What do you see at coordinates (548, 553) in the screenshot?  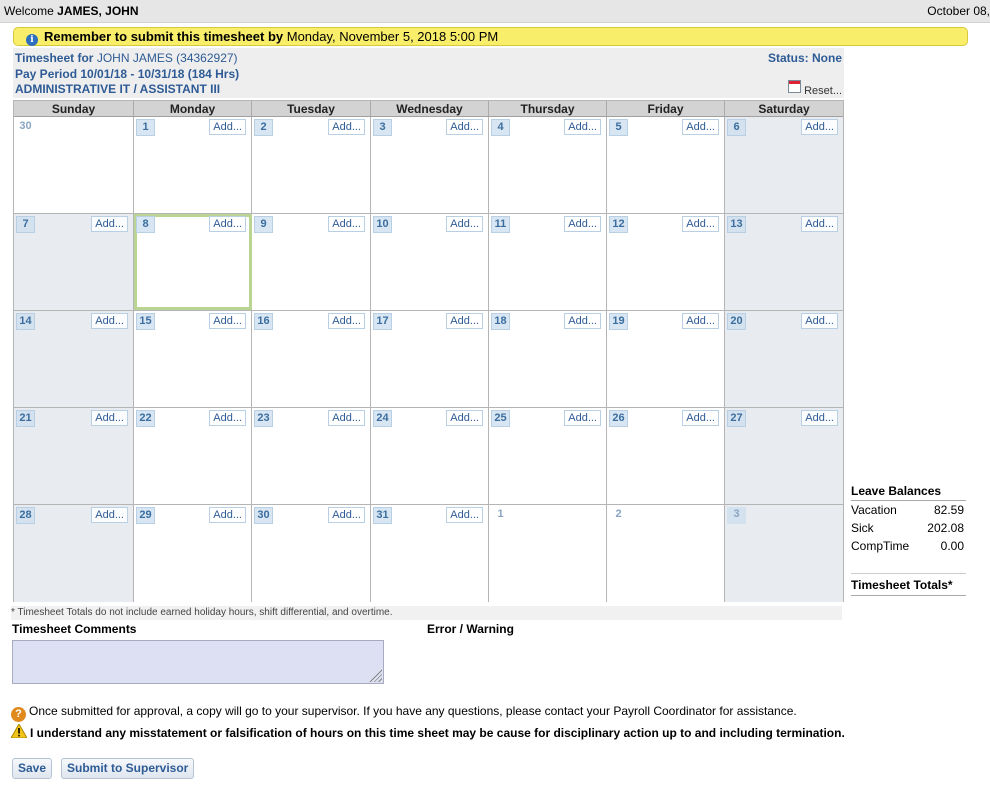 I see `calendar-day: 1` at bounding box center [548, 553].